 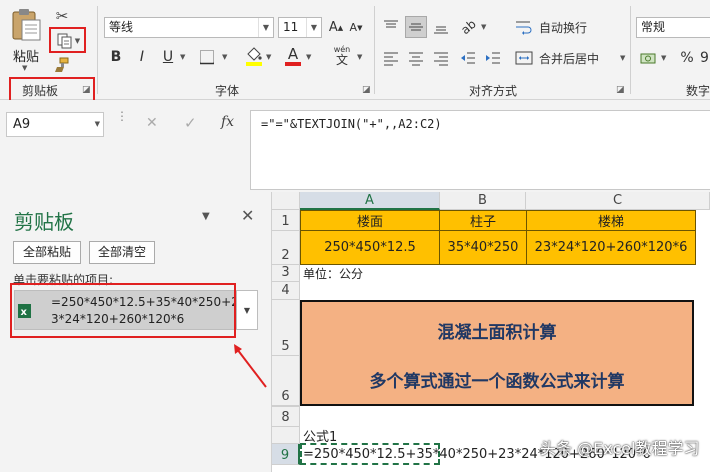 I want to click on align-bottom-icon, so click(x=441, y=30).